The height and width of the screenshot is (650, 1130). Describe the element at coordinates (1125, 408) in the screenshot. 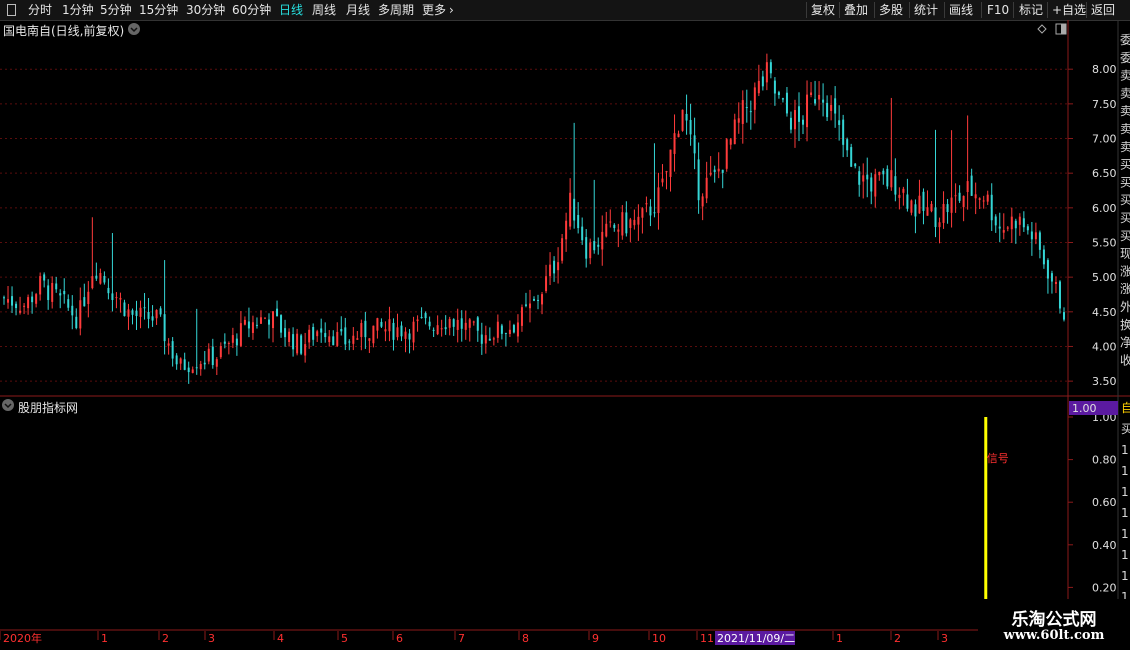

I see `side-panel-indicator-label: 自` at that location.